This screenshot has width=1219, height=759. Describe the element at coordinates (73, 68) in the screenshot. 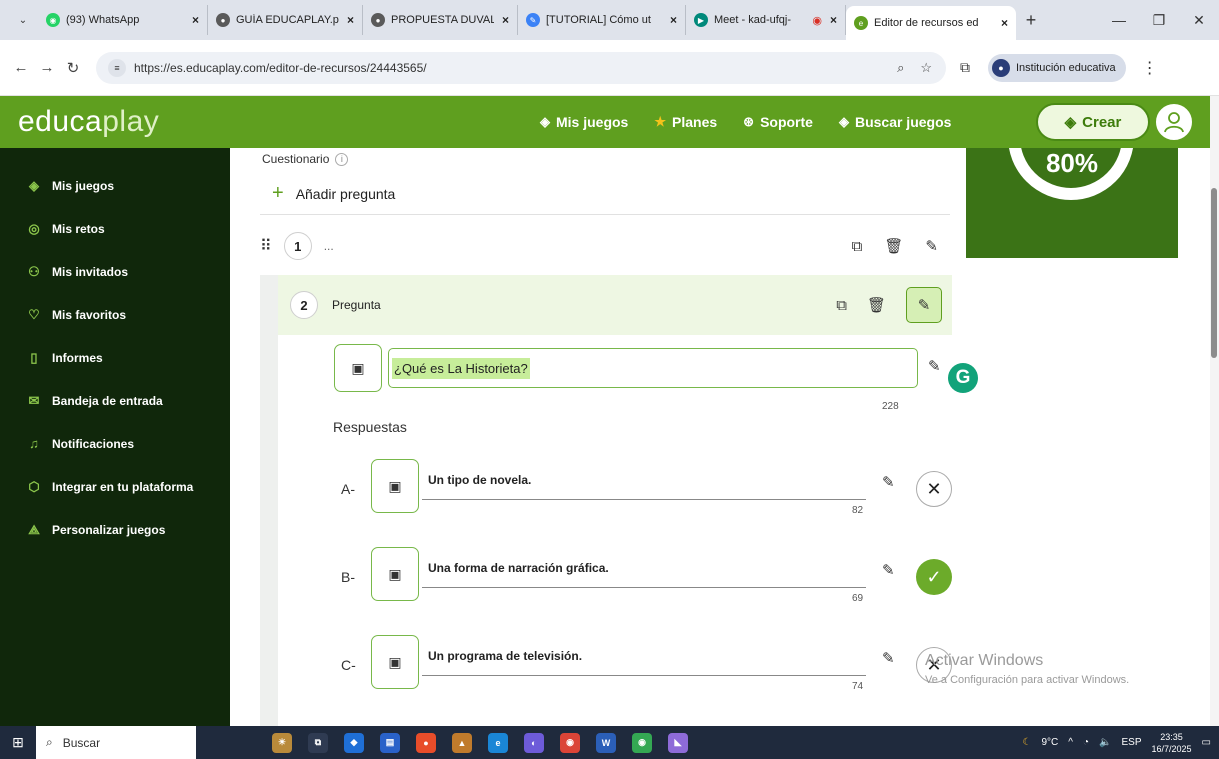

I see `reload-icon: ↻` at that location.